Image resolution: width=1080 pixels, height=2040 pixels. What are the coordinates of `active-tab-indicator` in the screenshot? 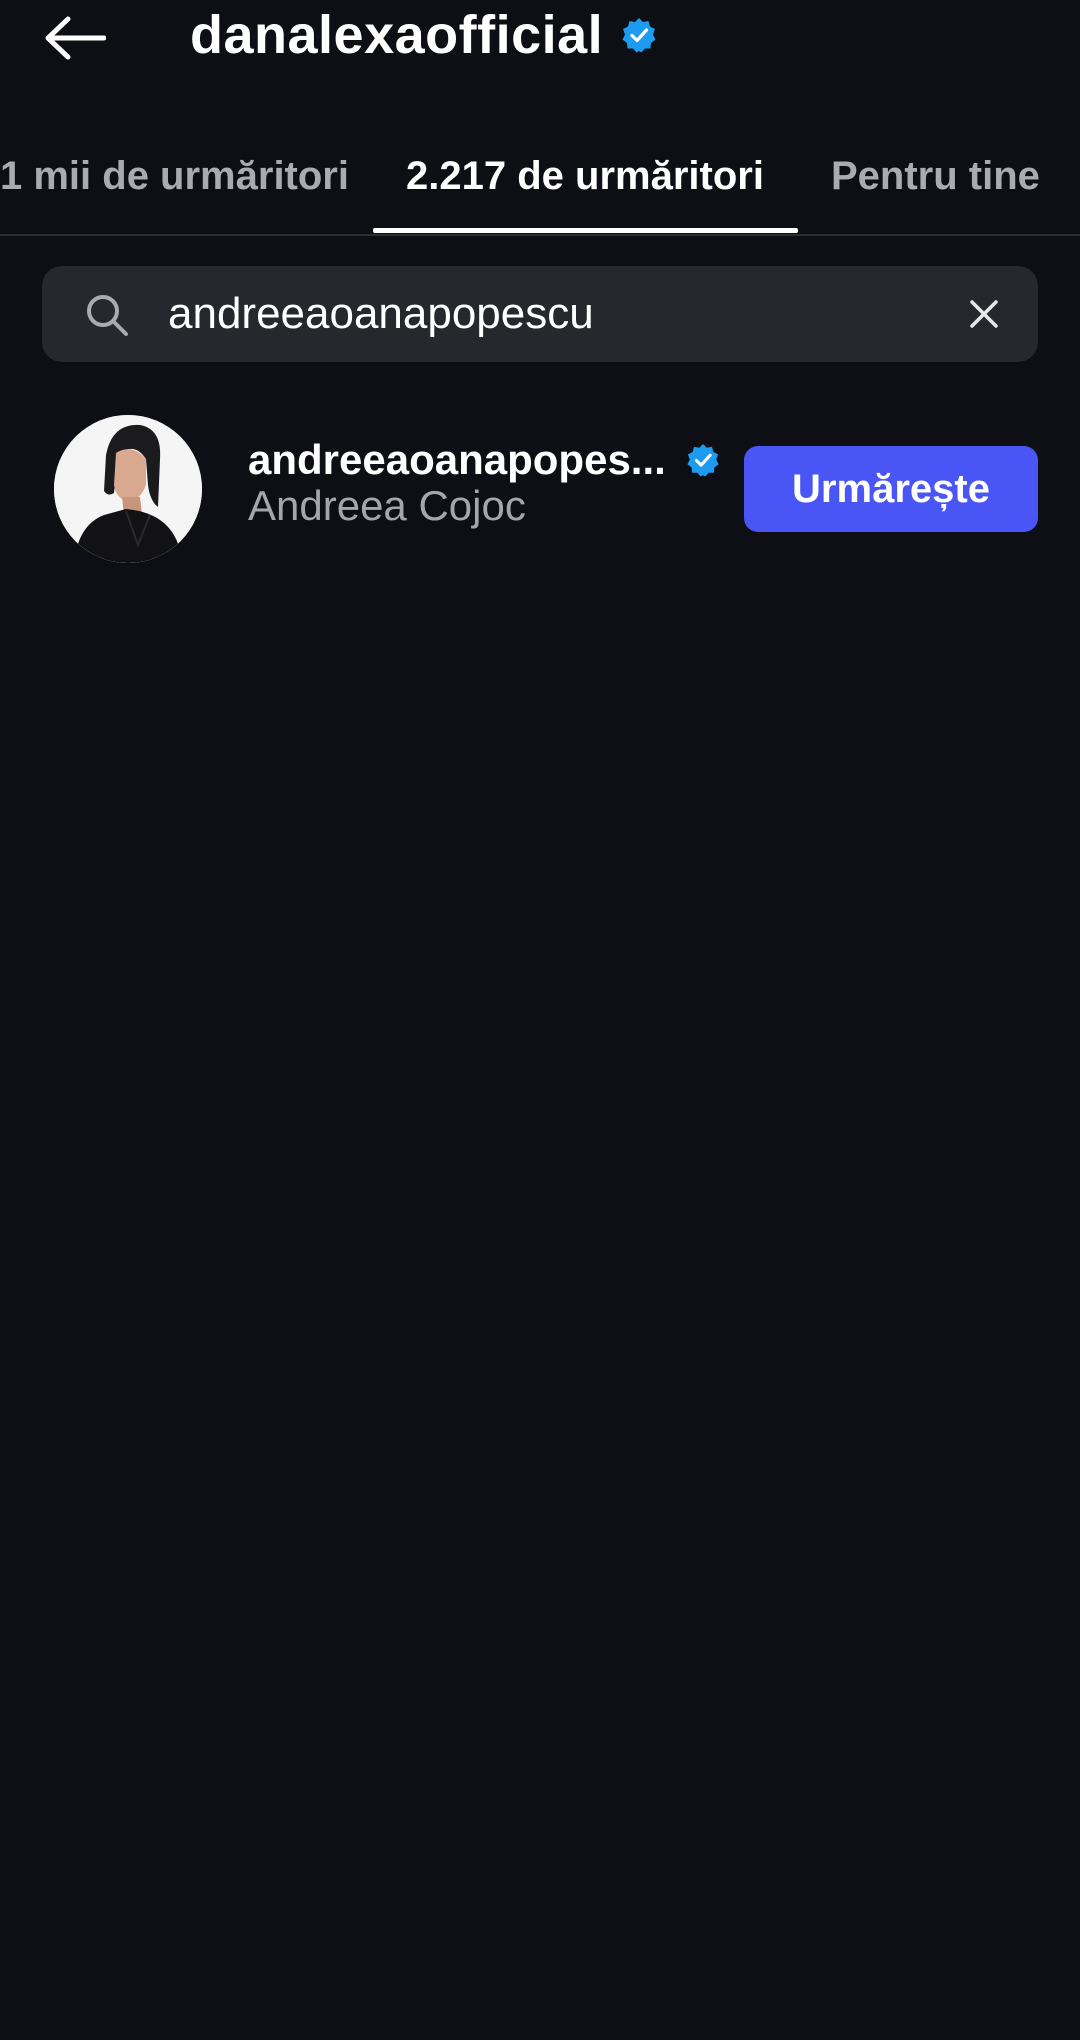 It's located at (585, 230).